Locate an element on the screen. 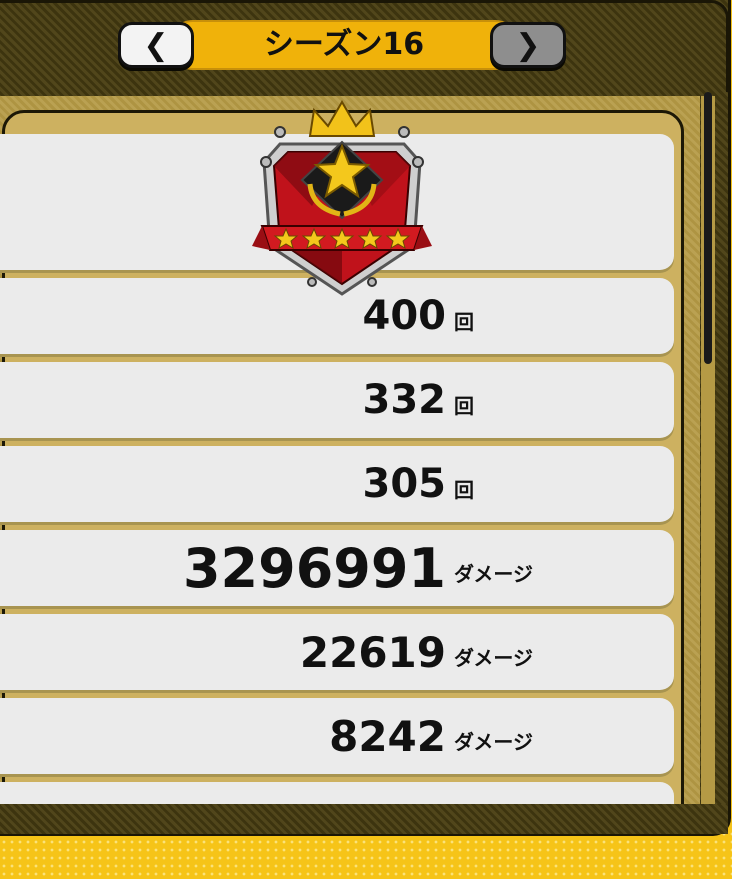 Image resolution: width=732 pixels, height=879 pixels. stat-row: 3296991 ダメージ is located at coordinates (337, 568).